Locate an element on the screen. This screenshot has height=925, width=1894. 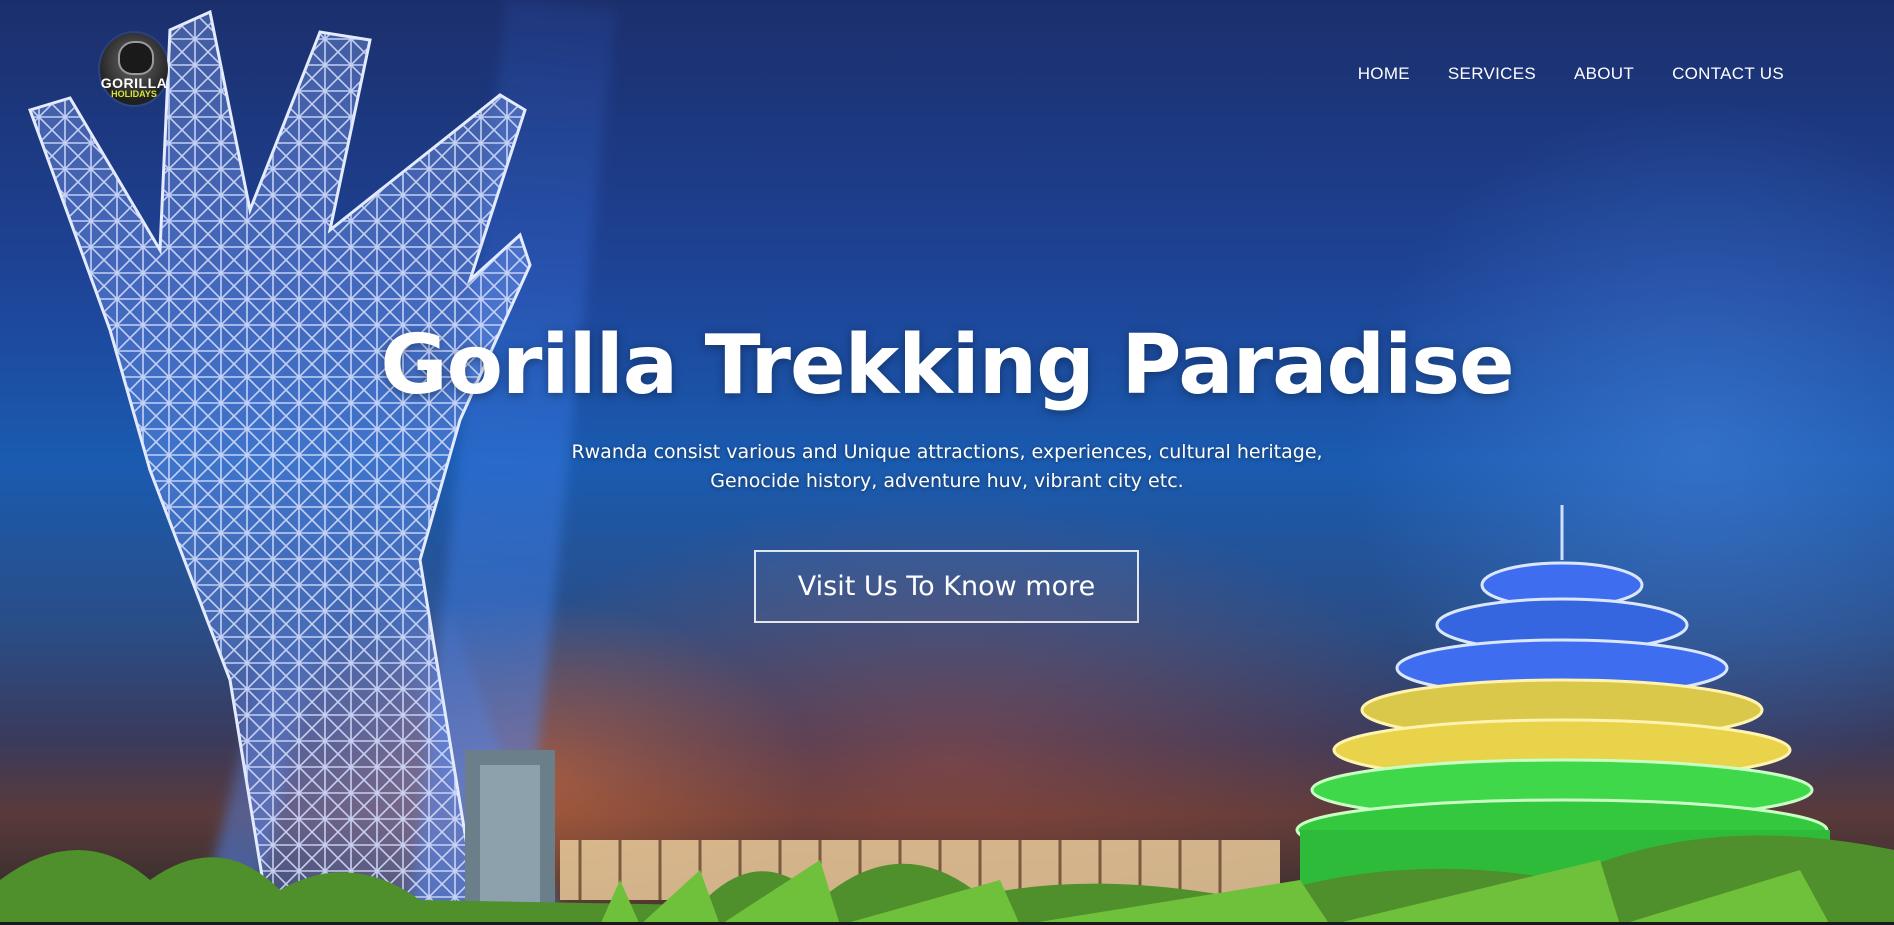
hero-title: Gorilla Trekking Paradise is located at coordinates (947, 365).